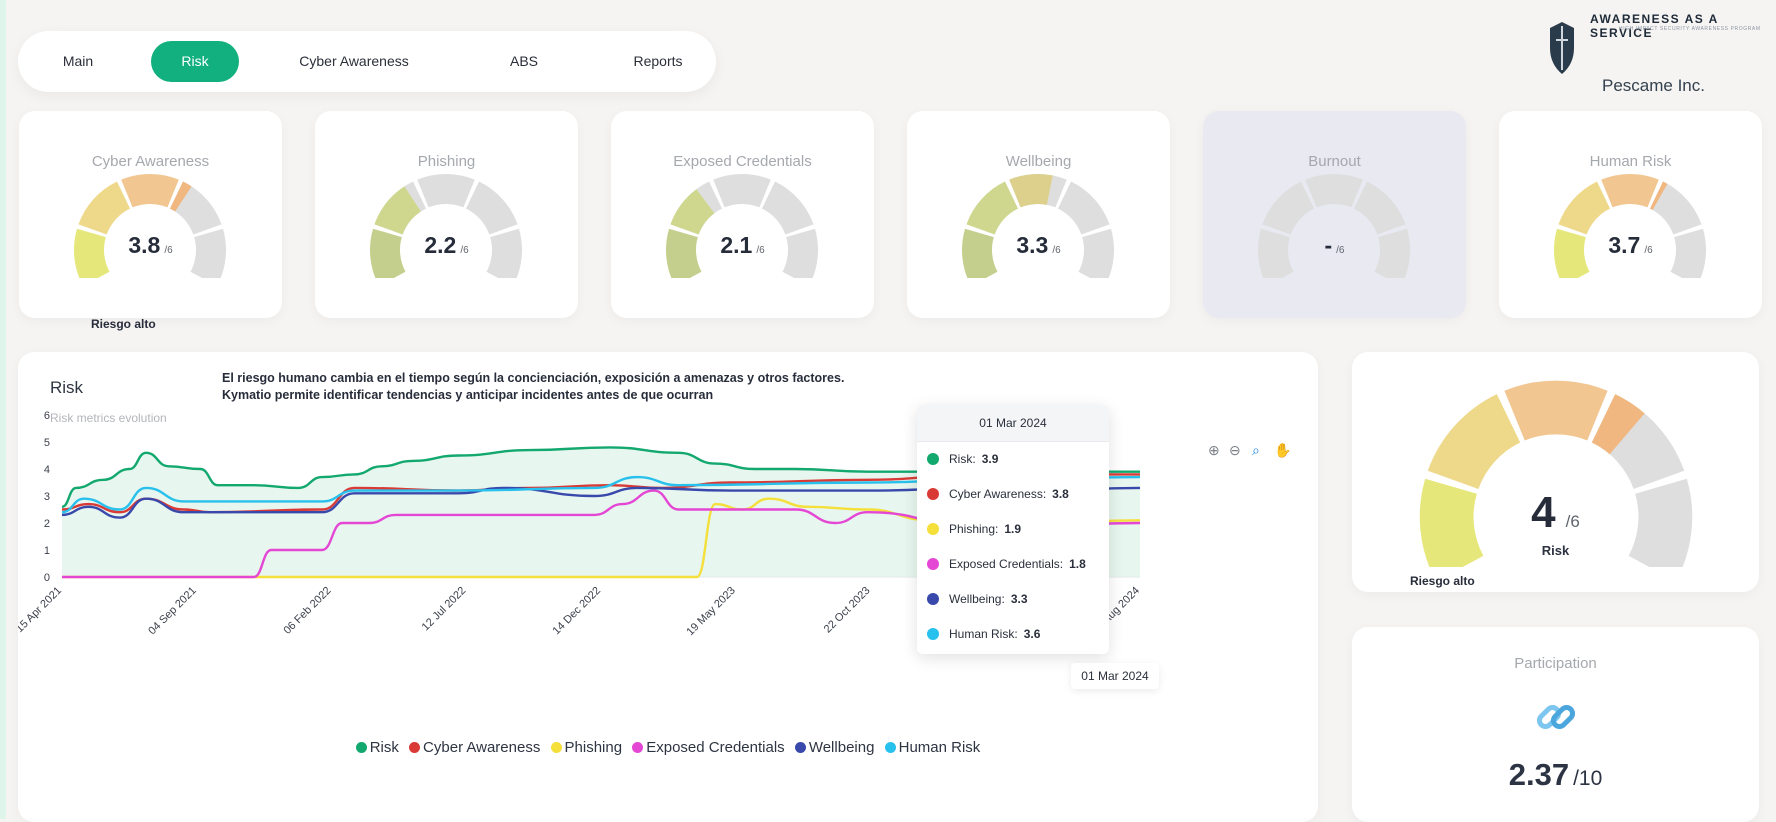 The height and width of the screenshot is (822, 1776). I want to click on tooltip-row-exposed-credentials: Exposed Credentials: 1.8, so click(1006, 564).